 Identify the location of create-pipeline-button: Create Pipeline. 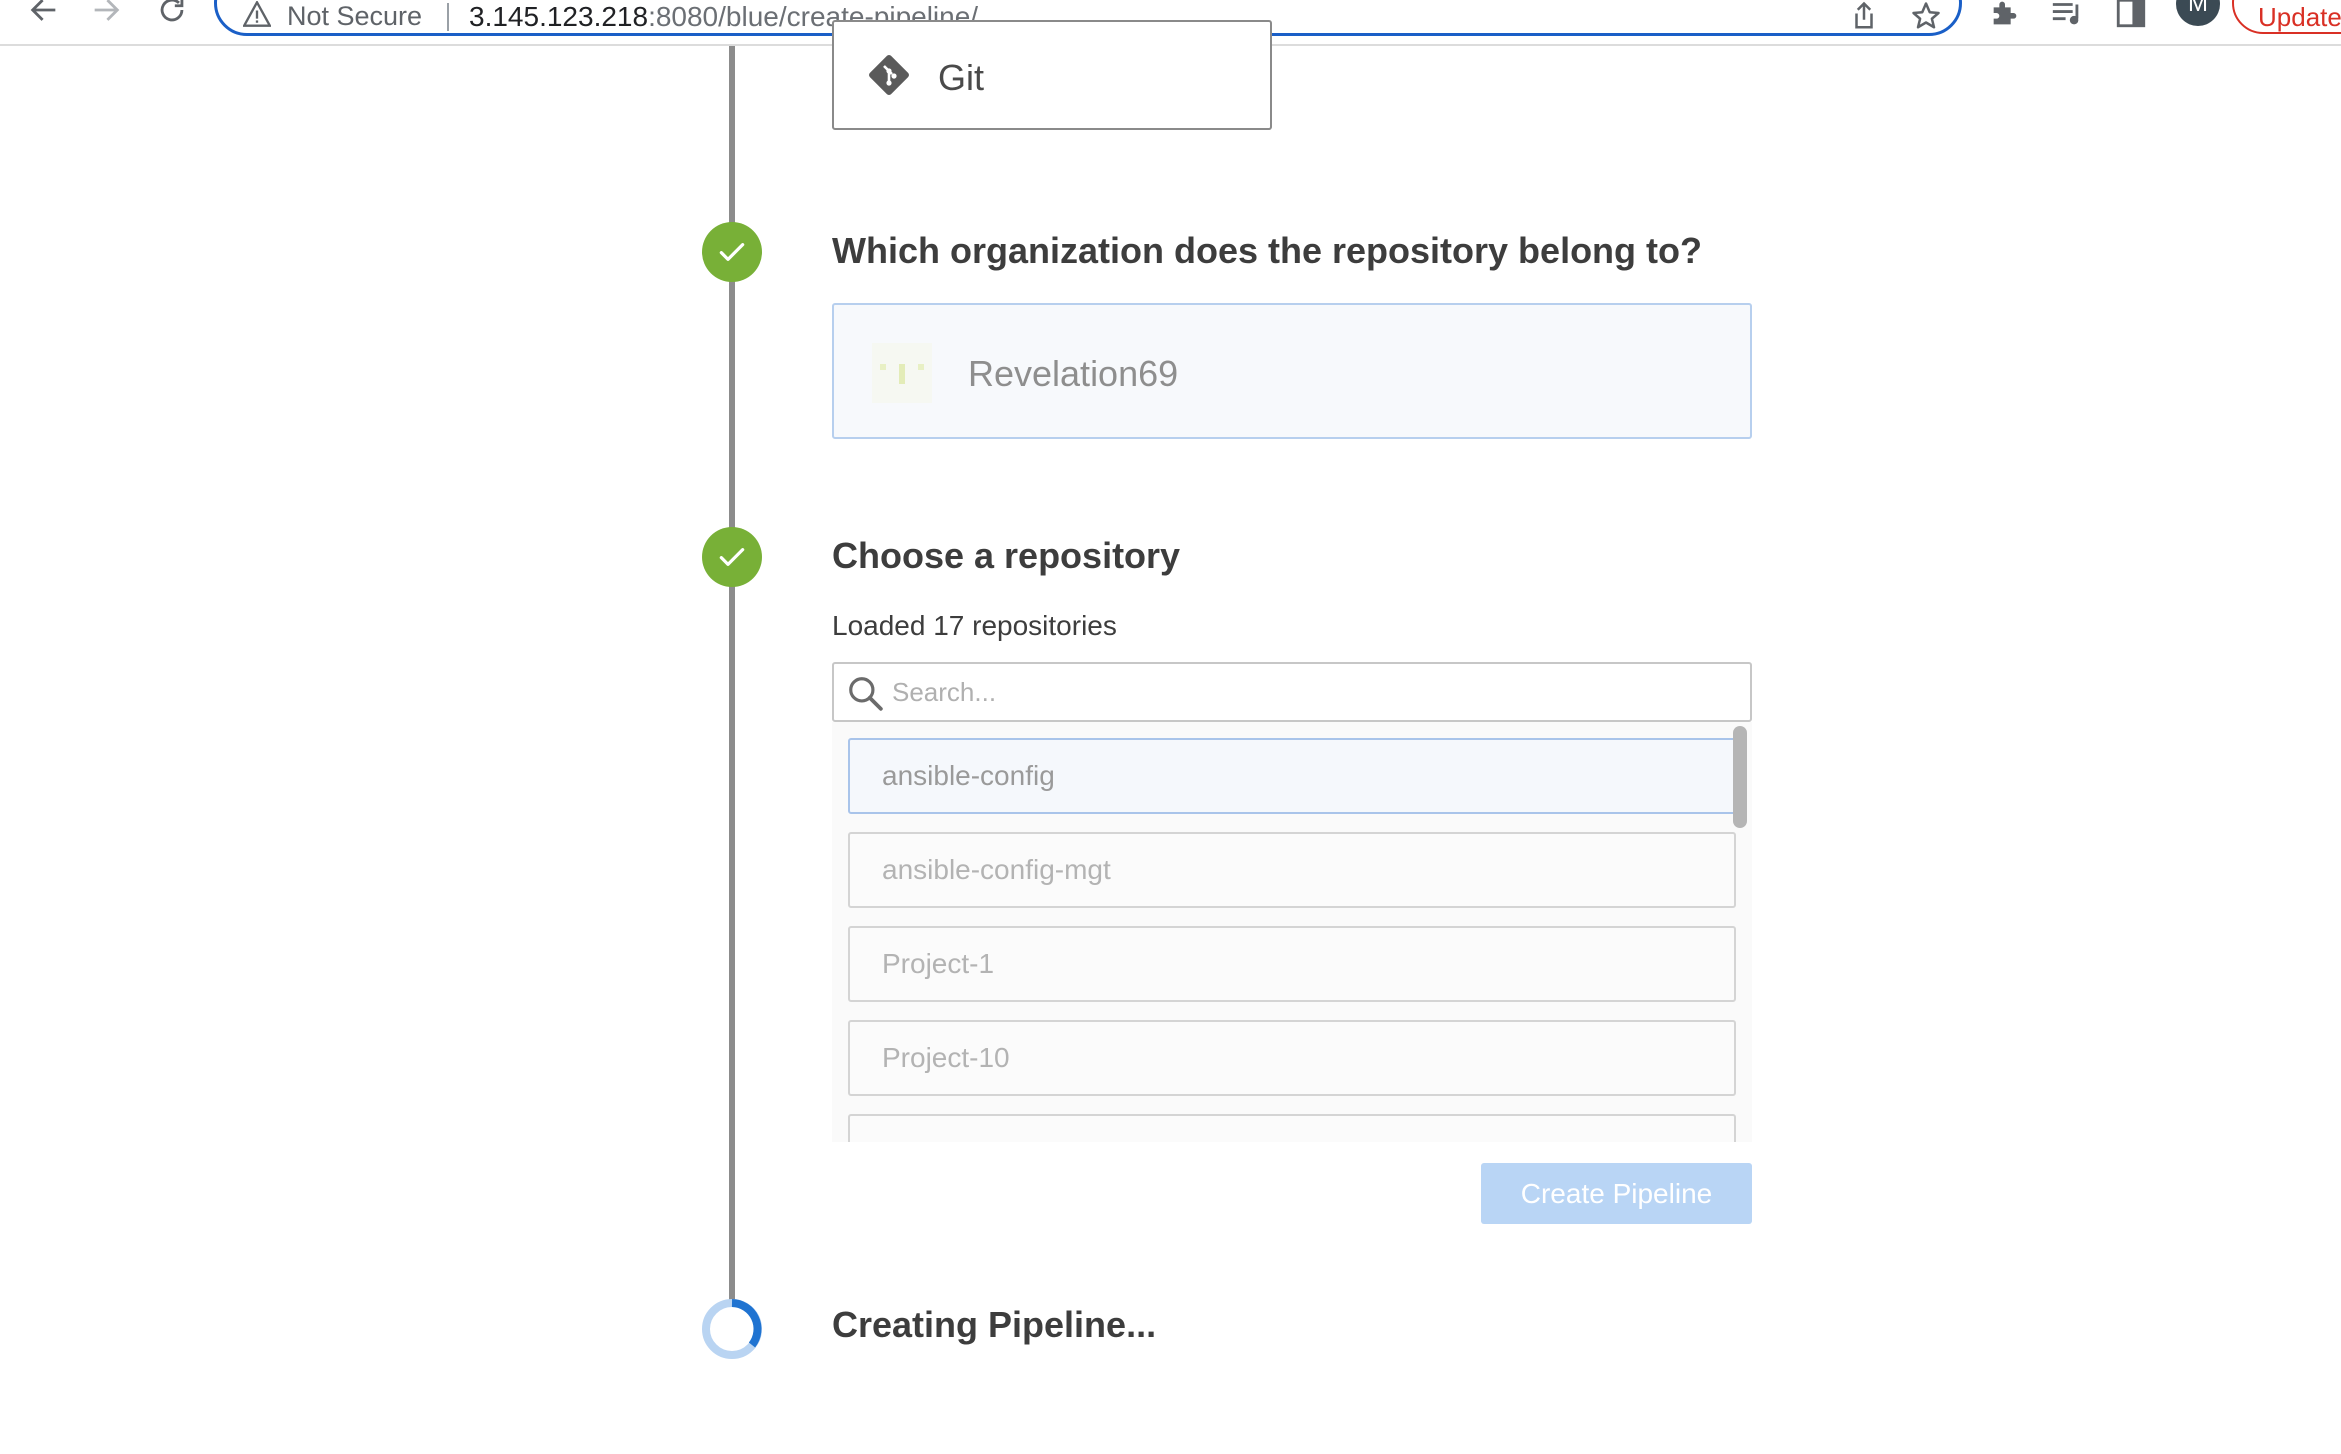
(1616, 1193).